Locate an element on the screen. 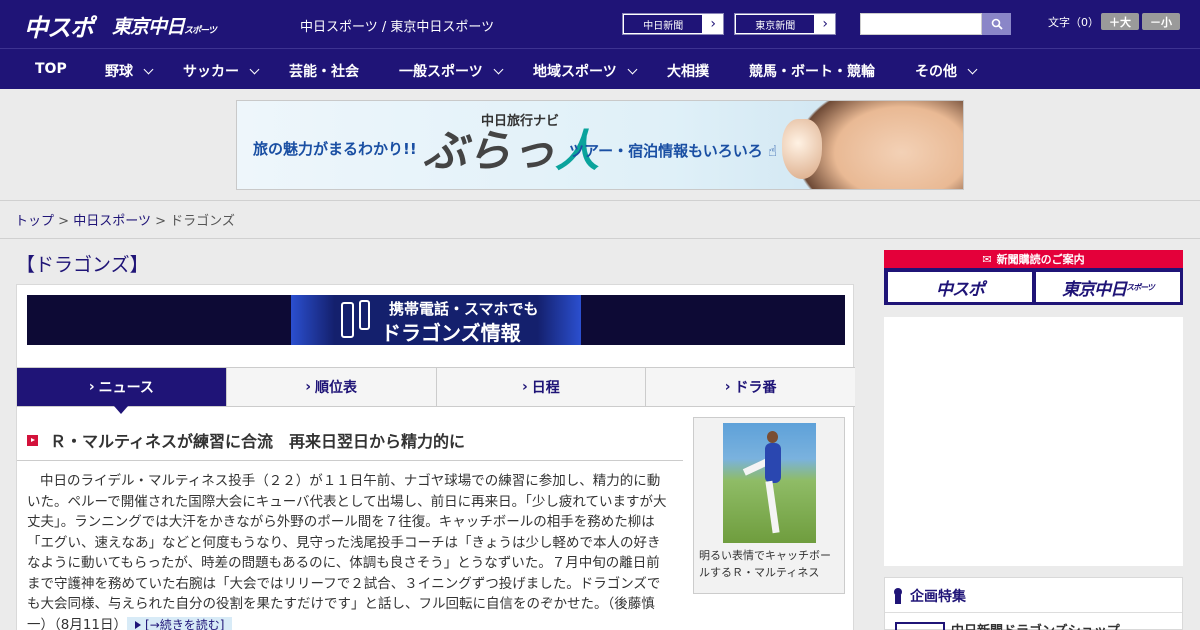 Image resolution: width=1200 pixels, height=630 pixels. tab-news: › ニュース is located at coordinates (121, 391).